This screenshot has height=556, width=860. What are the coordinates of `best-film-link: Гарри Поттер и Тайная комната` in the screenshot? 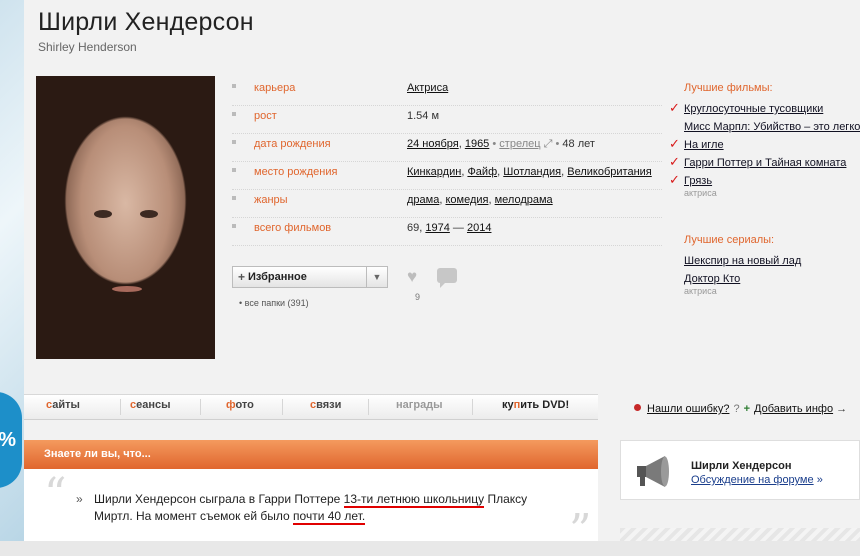 It's located at (765, 163).